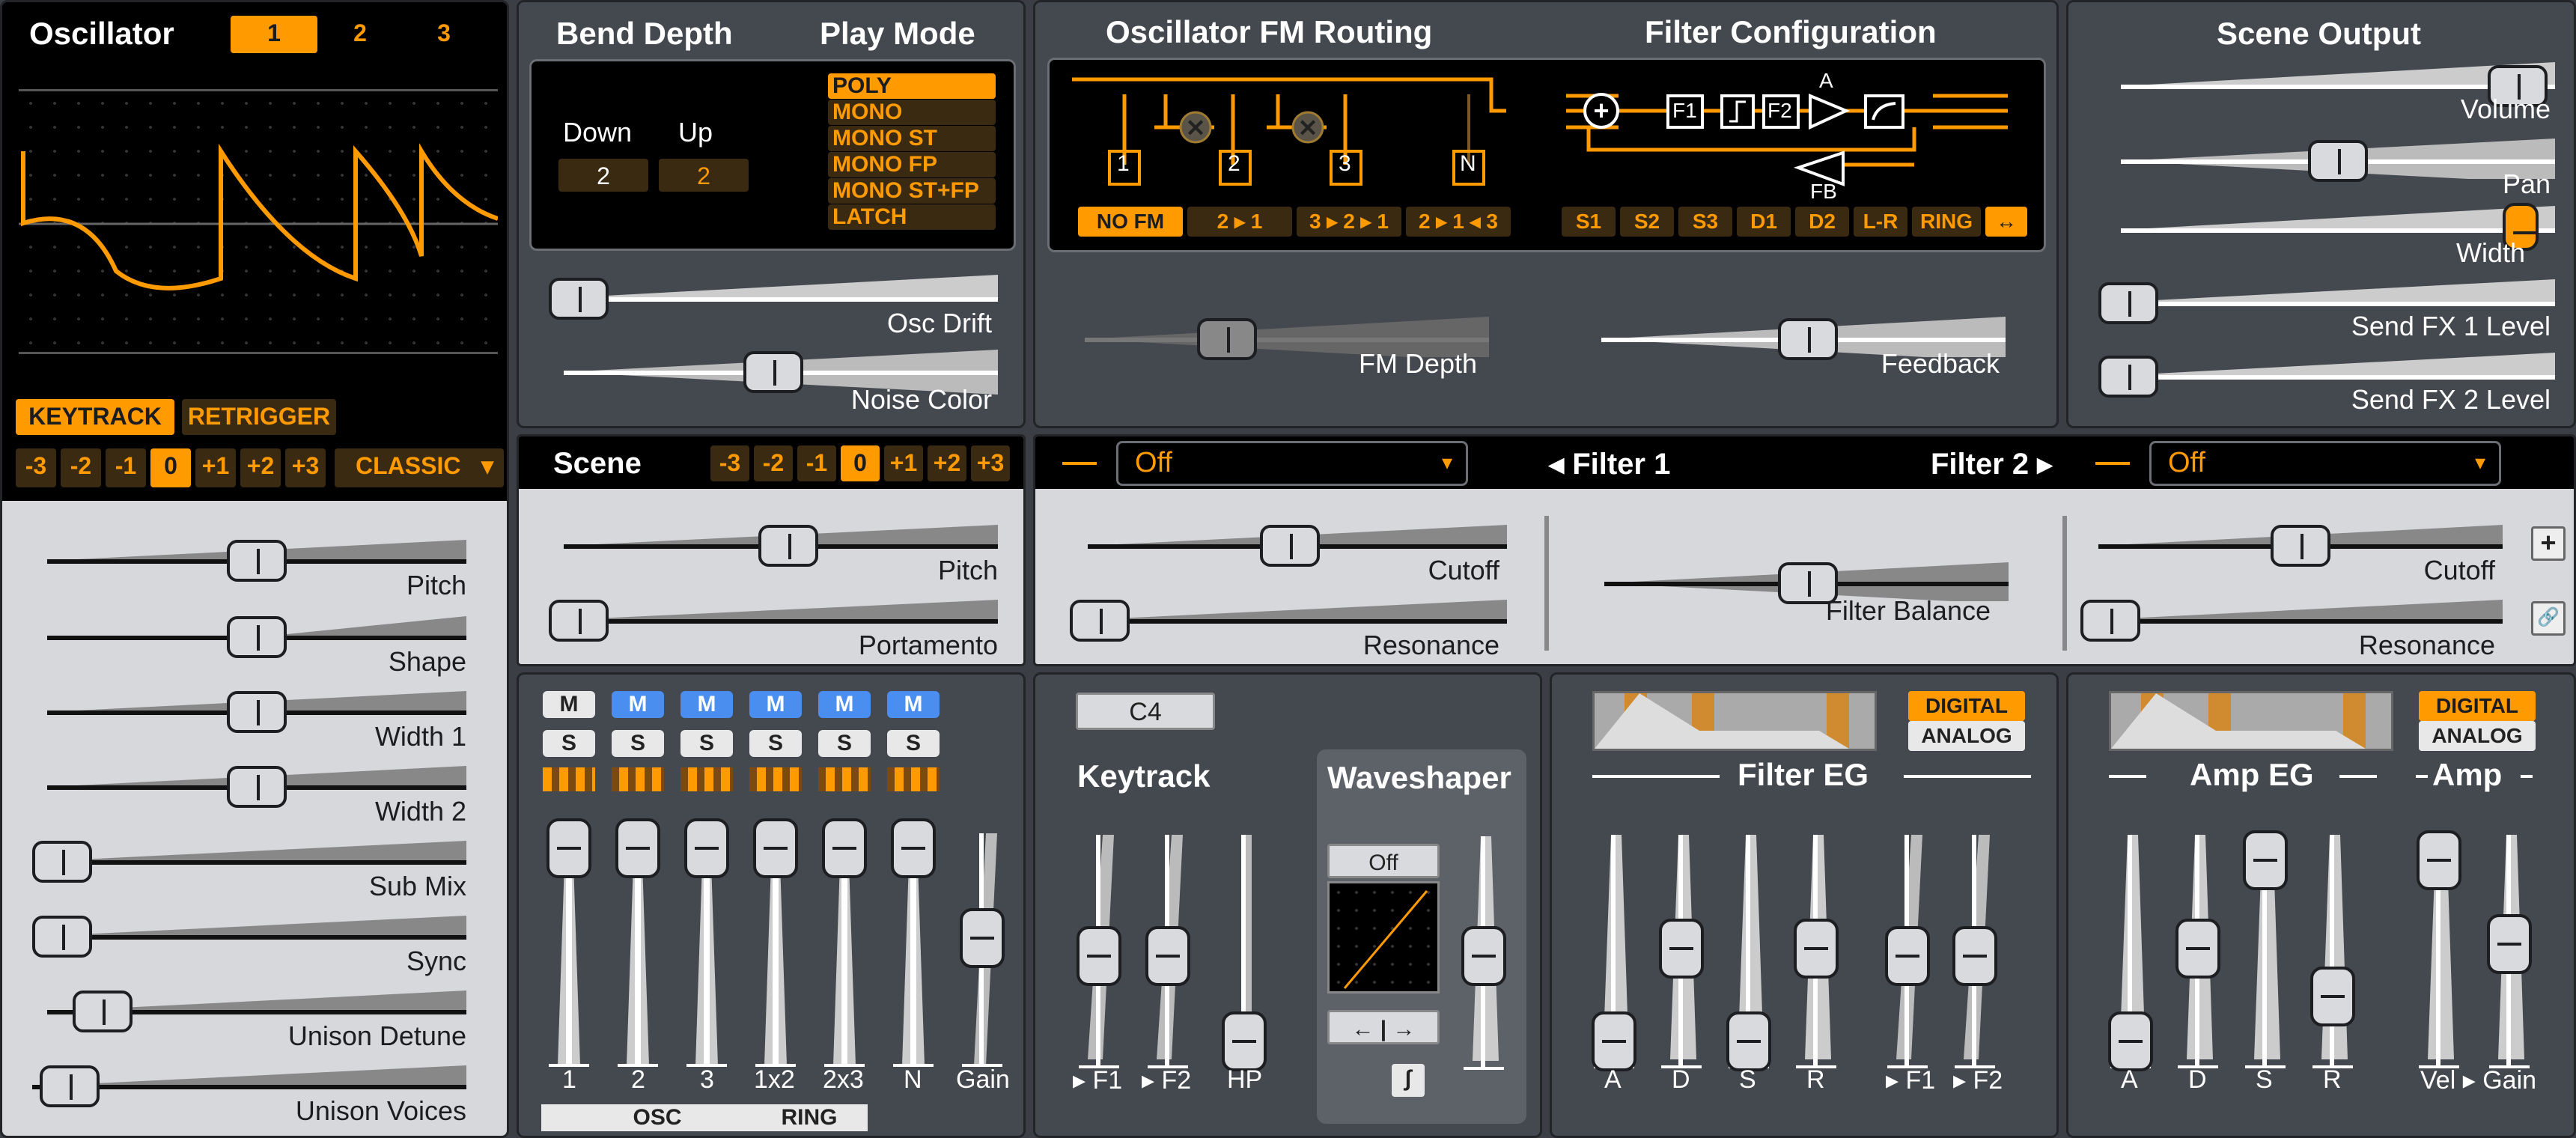 The image size is (2576, 1138). I want to click on fader-2x3, so click(844, 945).